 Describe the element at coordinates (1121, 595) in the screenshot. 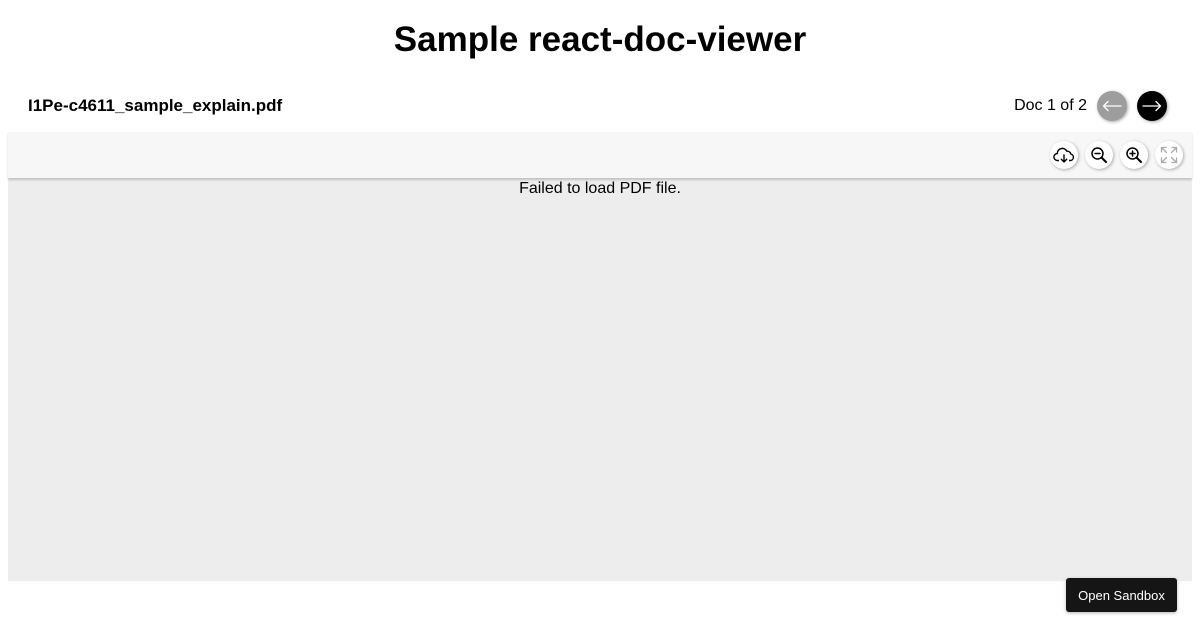

I see `open-sandbox-button: Open Sandbox` at that location.